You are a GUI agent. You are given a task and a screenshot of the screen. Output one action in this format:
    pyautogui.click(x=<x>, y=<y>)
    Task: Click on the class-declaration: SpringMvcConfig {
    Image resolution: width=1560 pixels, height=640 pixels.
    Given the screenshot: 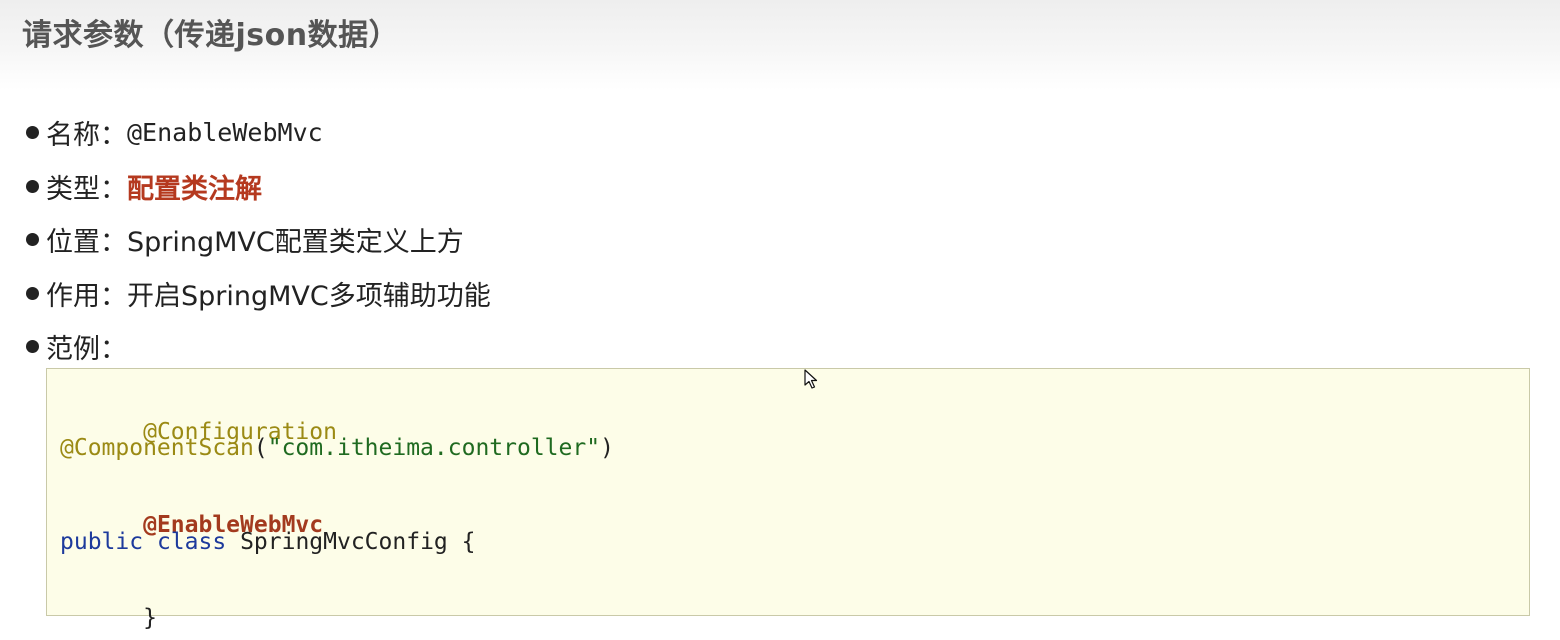 What is the action you would take?
    pyautogui.click(x=358, y=542)
    